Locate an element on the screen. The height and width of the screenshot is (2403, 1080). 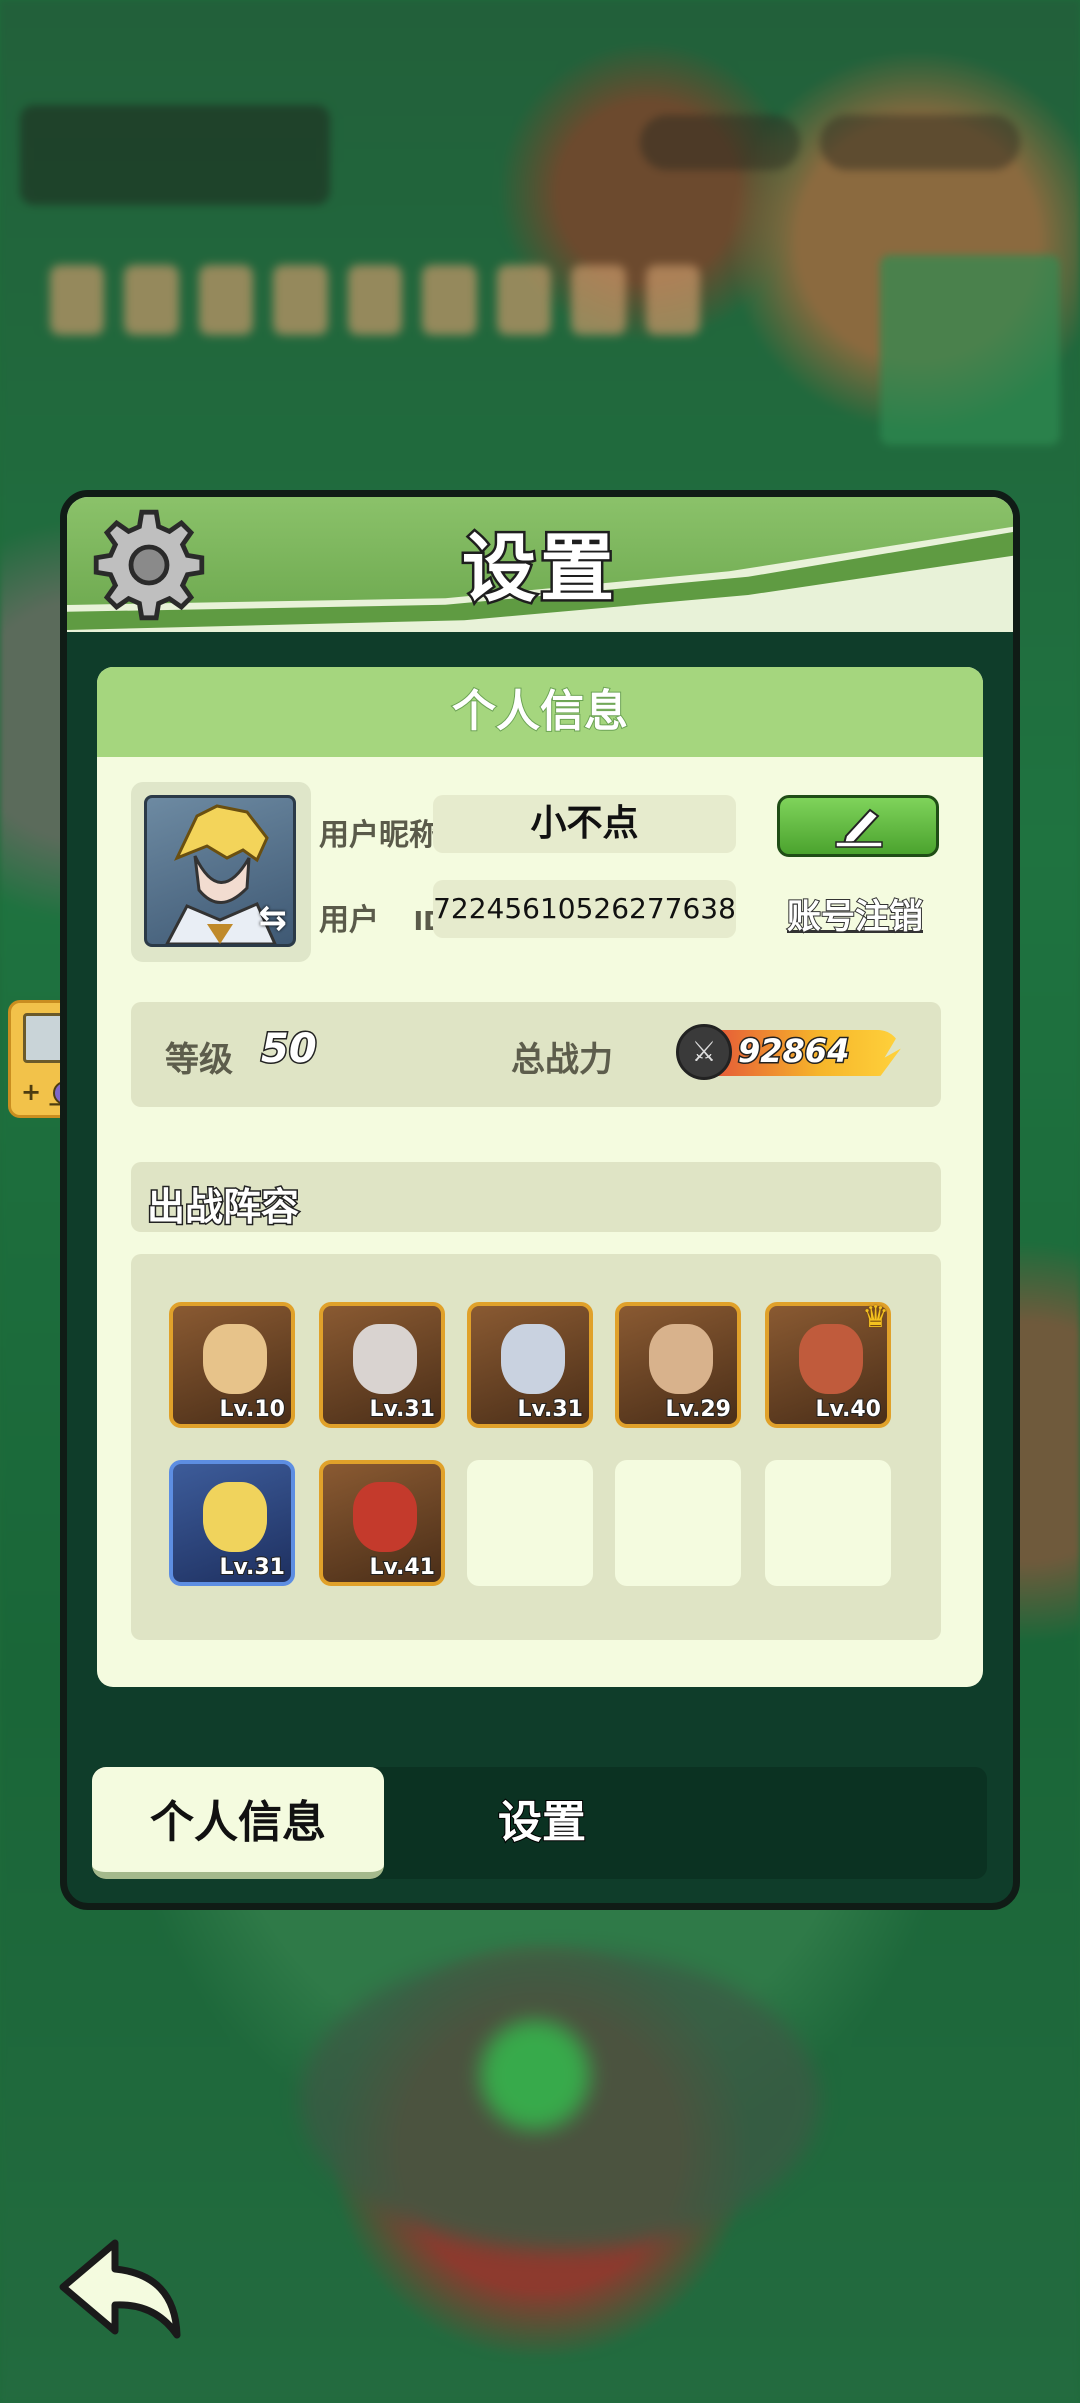
stats-bar: 等级 50 总战力 ⚔ 92864 is located at coordinates (536, 1054).